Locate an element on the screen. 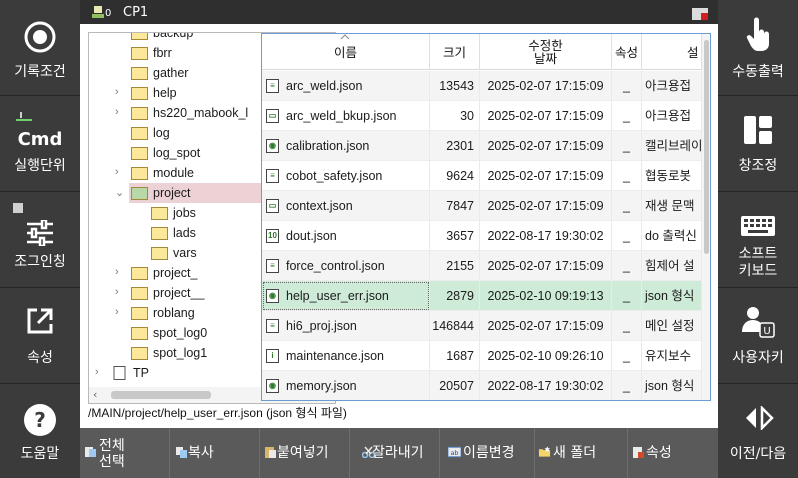  properties-side-label: 속성 is located at coordinates (40, 358).